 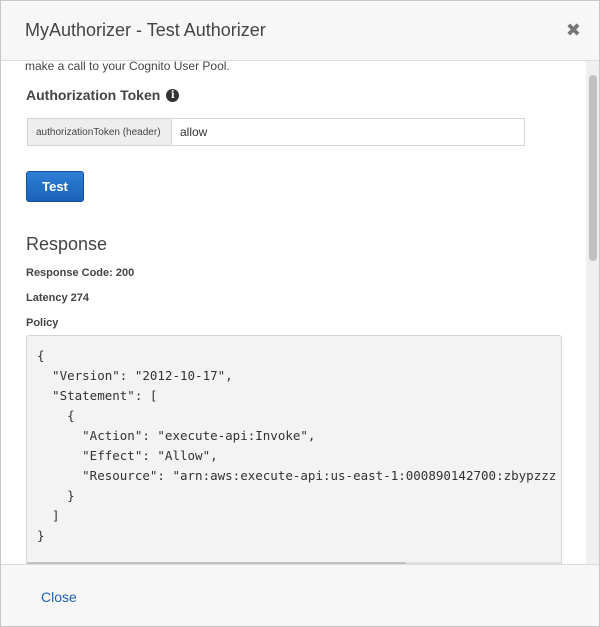 I want to click on authorization-token-label: Authorization Token, so click(x=93, y=95).